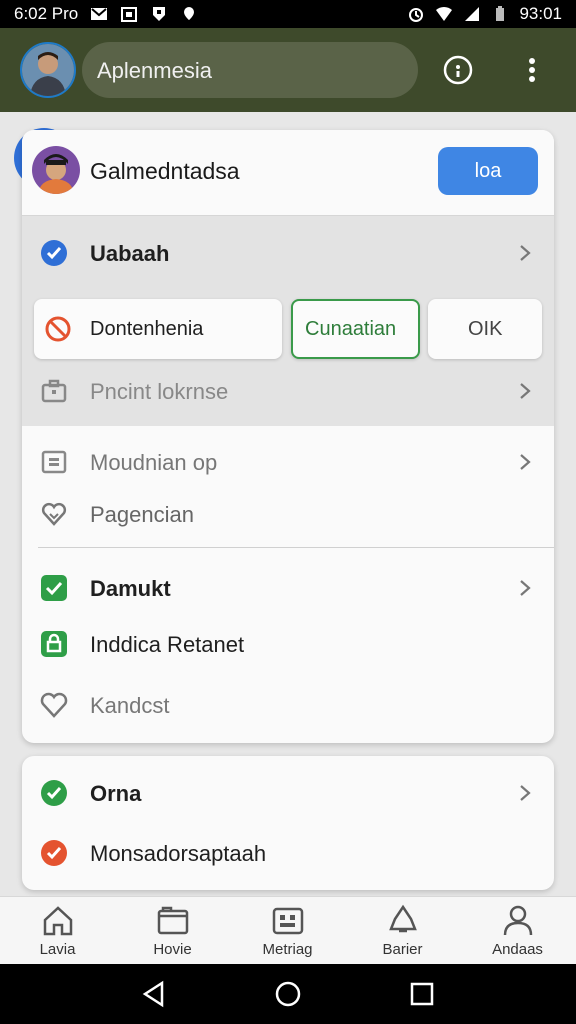 The width and height of the screenshot is (576, 1024). Describe the element at coordinates (172, 949) in the screenshot. I see `nav-label: Hovie` at that location.